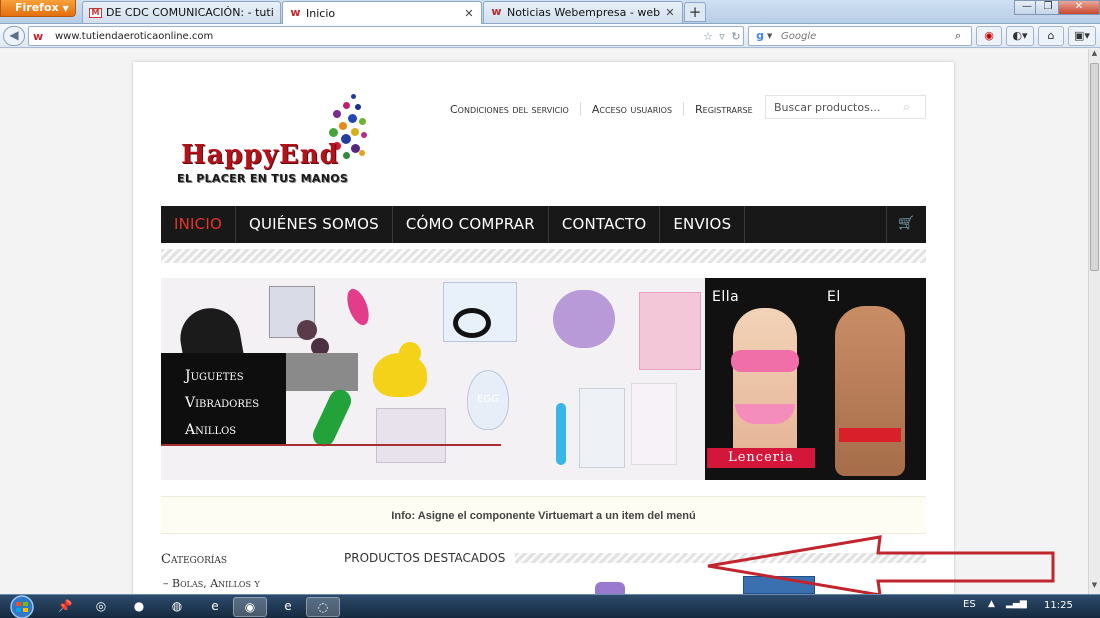  Describe the element at coordinates (1082, 36) in the screenshot. I see `menu-icon: ▣▾` at that location.